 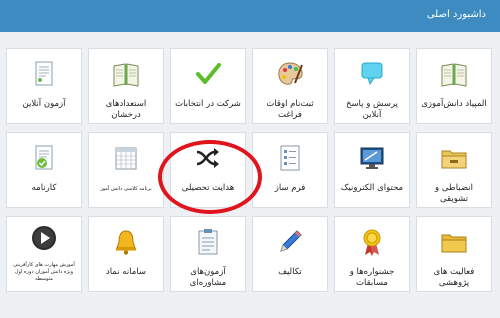 I want to click on tile-talents: استعدادهای درخشان, so click(x=126, y=86).